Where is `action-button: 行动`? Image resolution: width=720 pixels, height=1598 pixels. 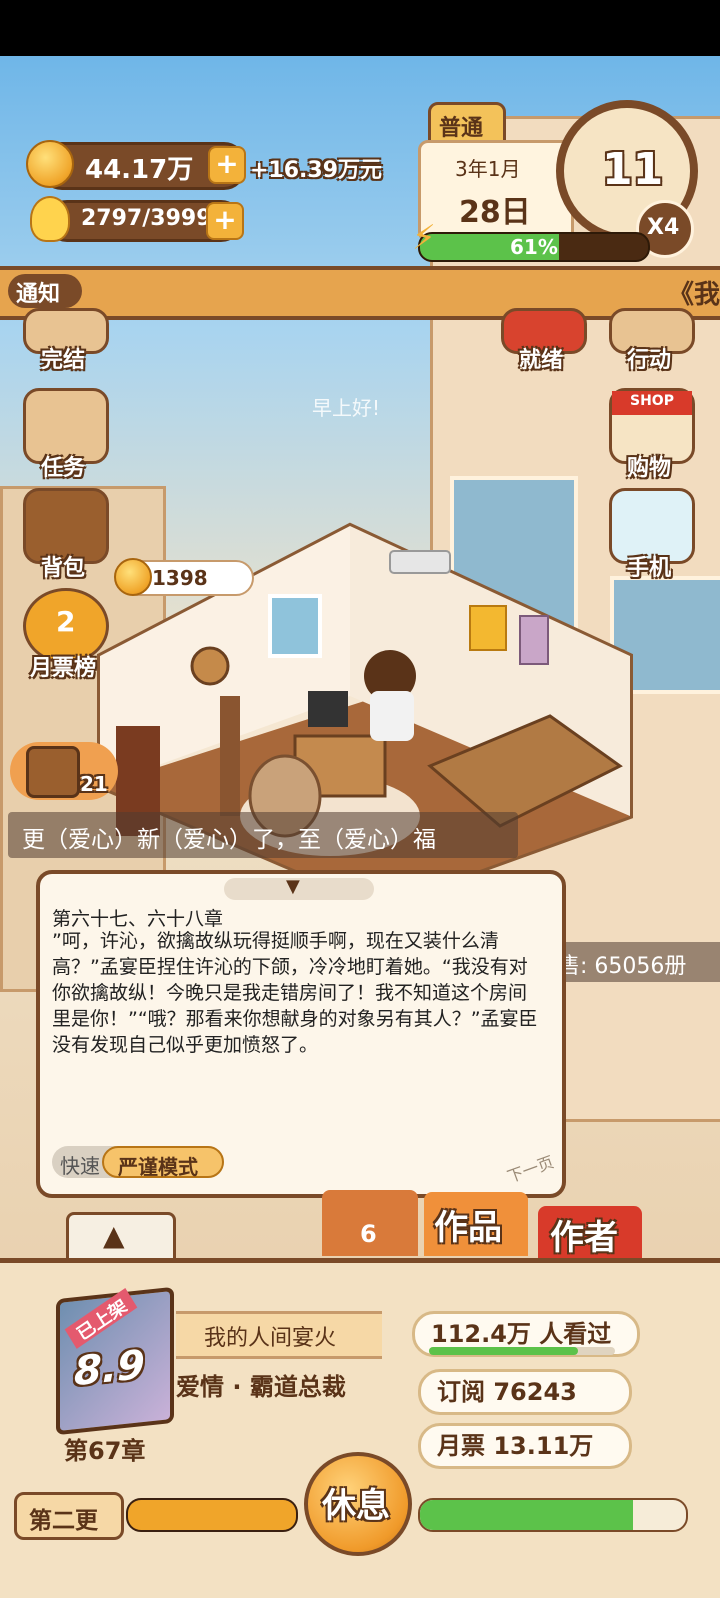 action-button: 行动 is located at coordinates (649, 353).